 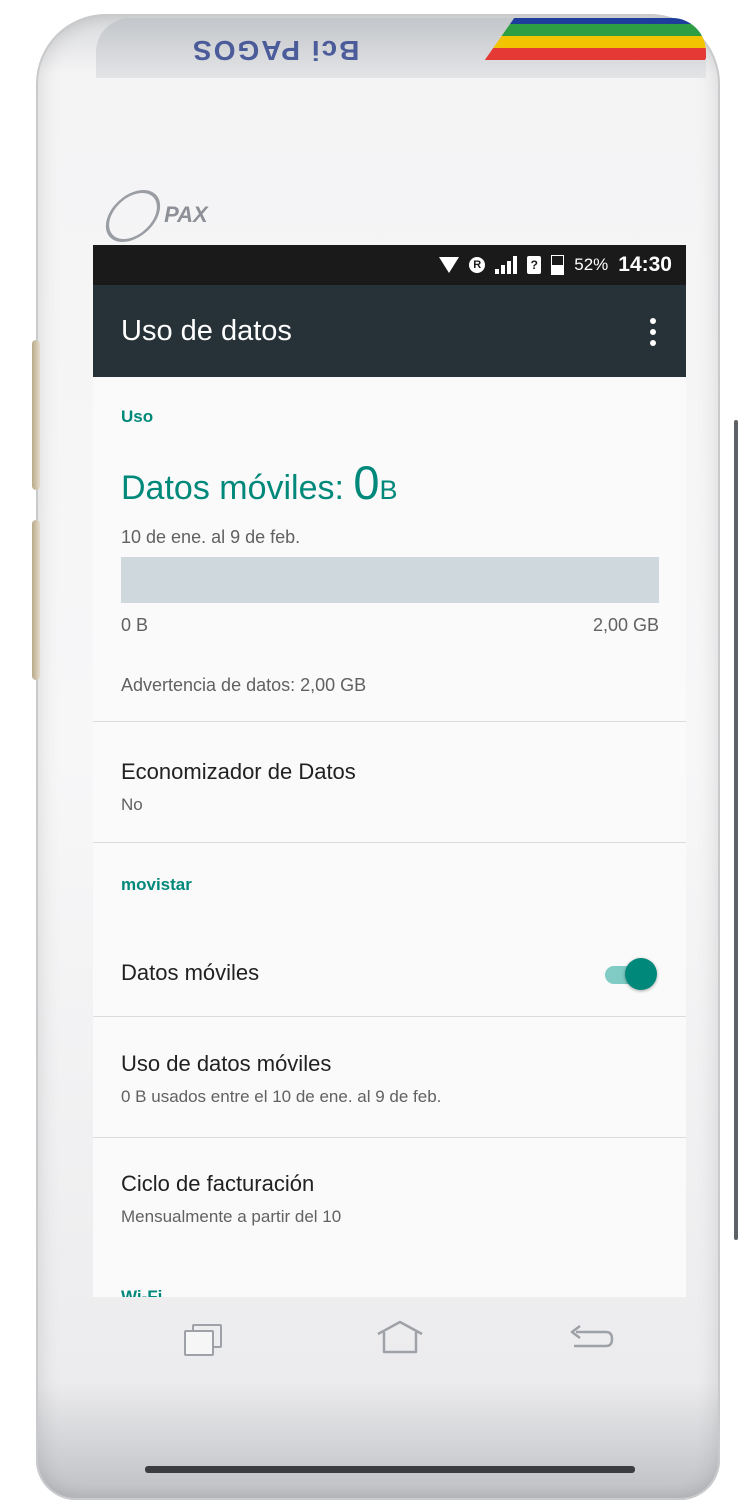 What do you see at coordinates (400, 1338) in the screenshot?
I see `home-icon` at bounding box center [400, 1338].